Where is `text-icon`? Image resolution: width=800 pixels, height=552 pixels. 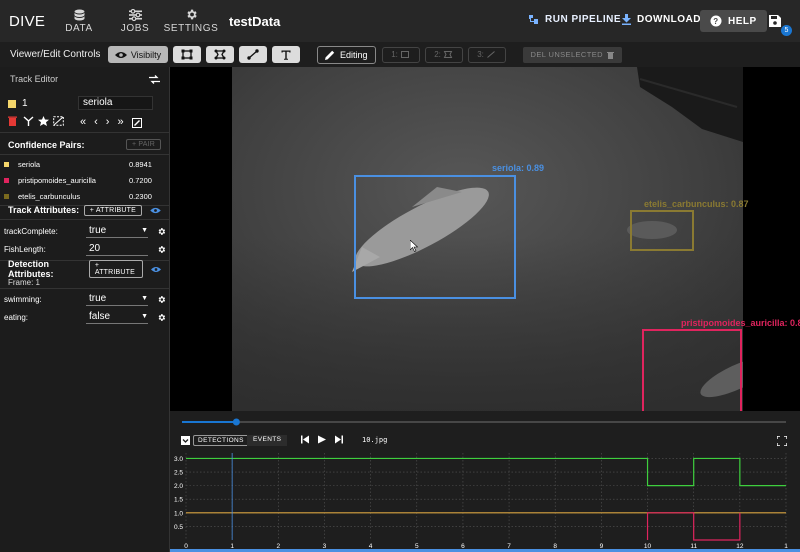
text-icon is located at coordinates (286, 55).